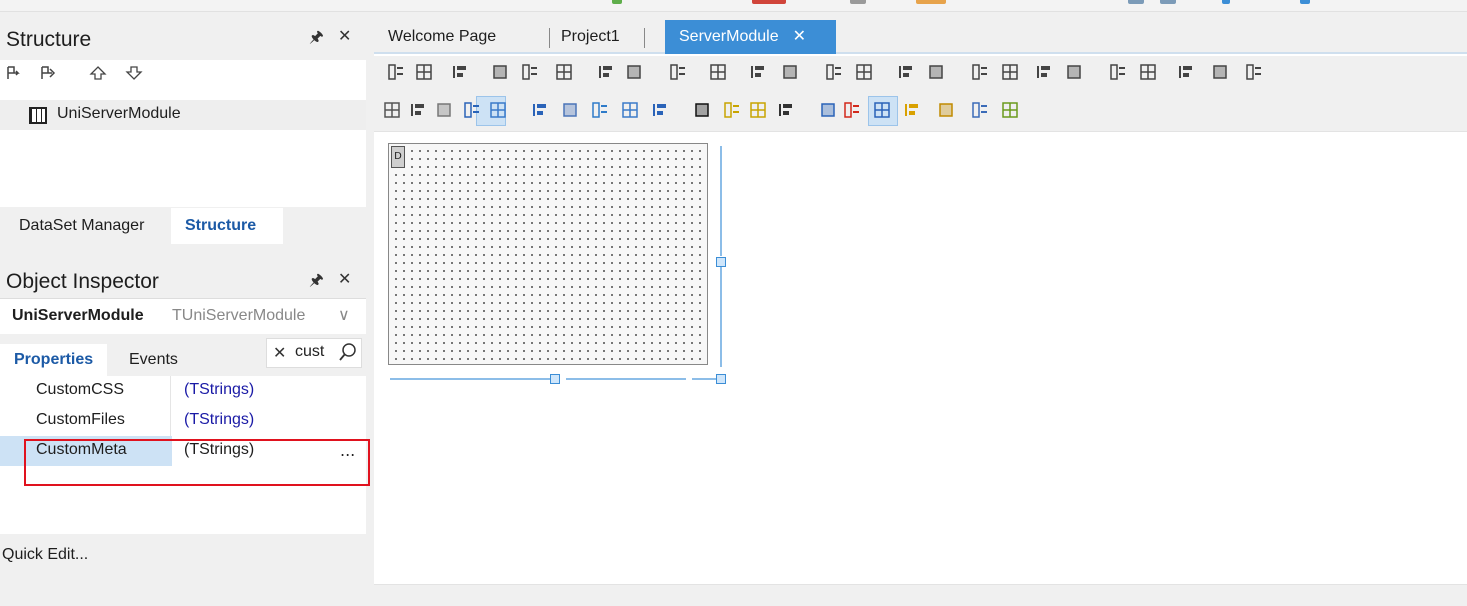 The width and height of the screenshot is (1467, 606). Describe the element at coordinates (920, 94) in the screenshot. I see `alignment-toolbar` at that location.